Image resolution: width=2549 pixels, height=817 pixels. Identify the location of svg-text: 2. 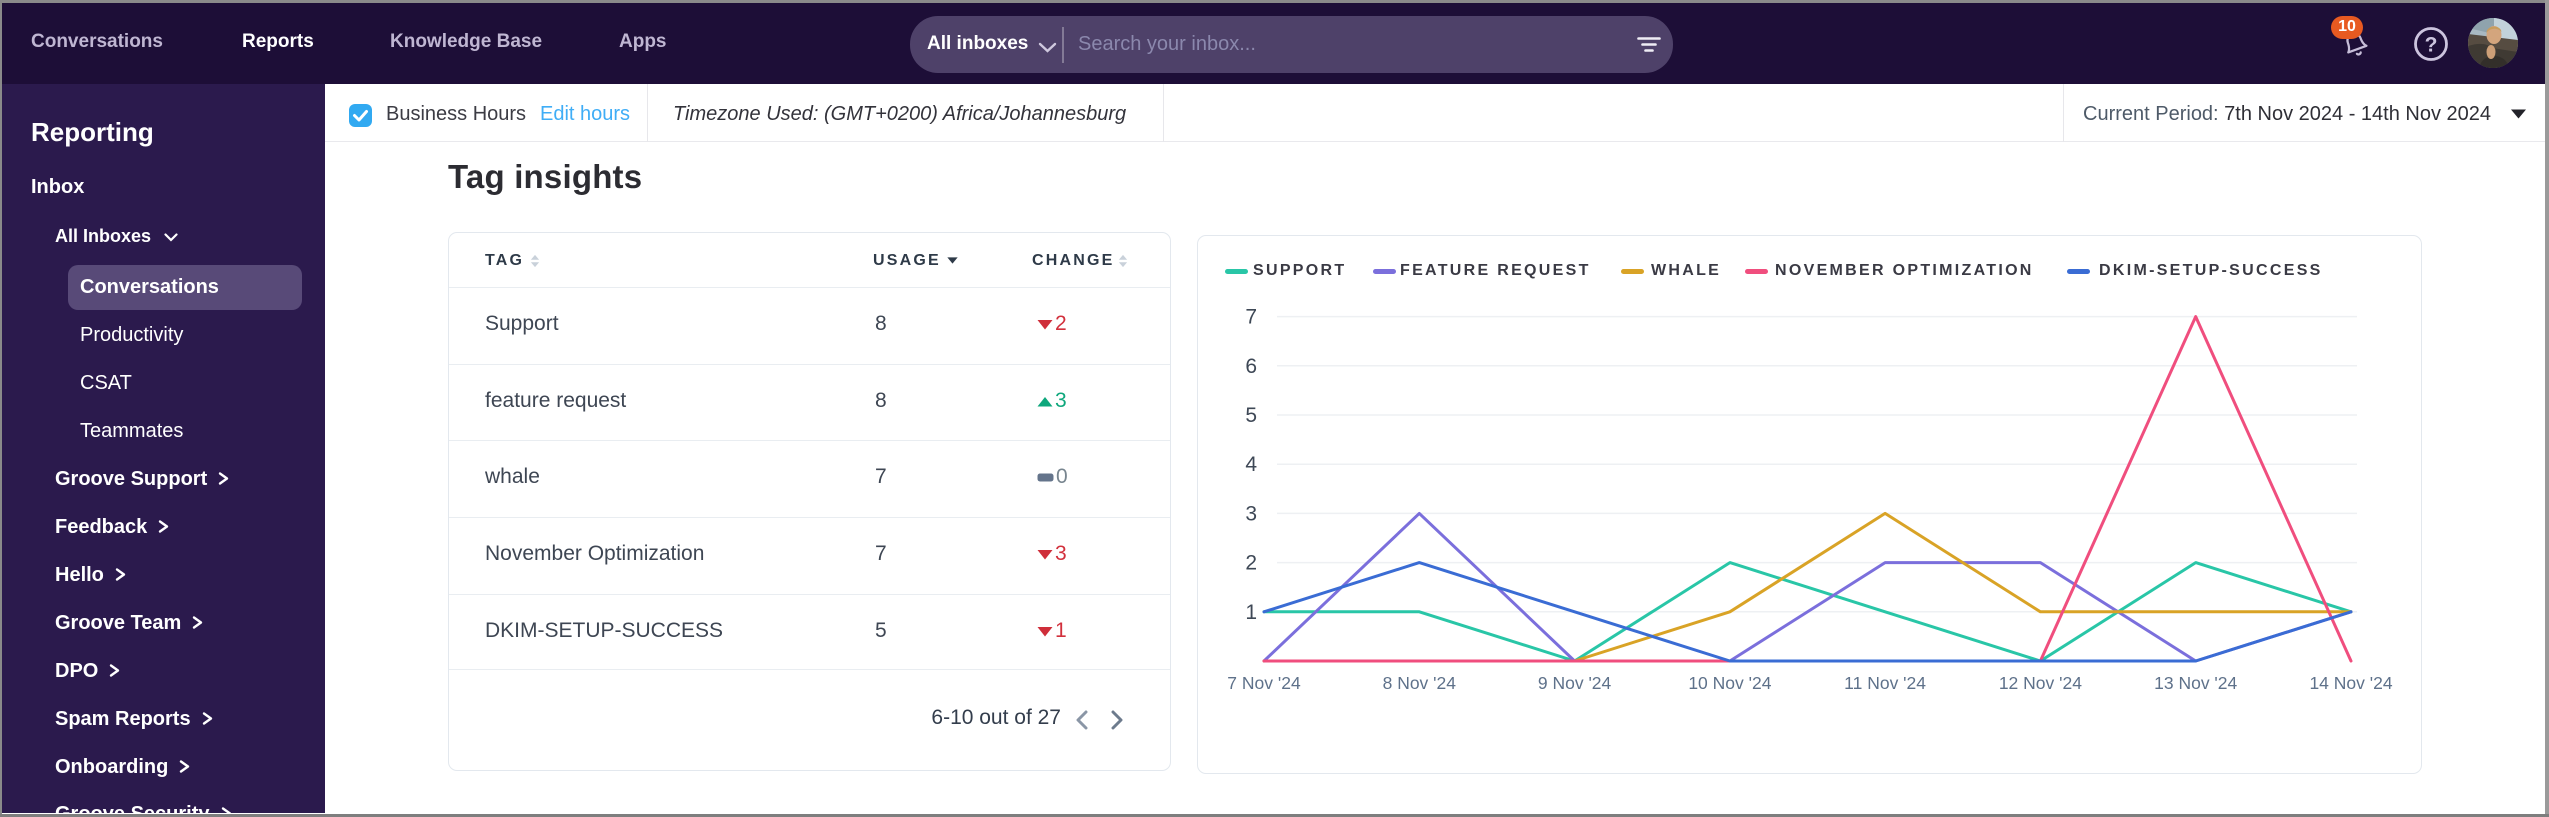
(1251, 563).